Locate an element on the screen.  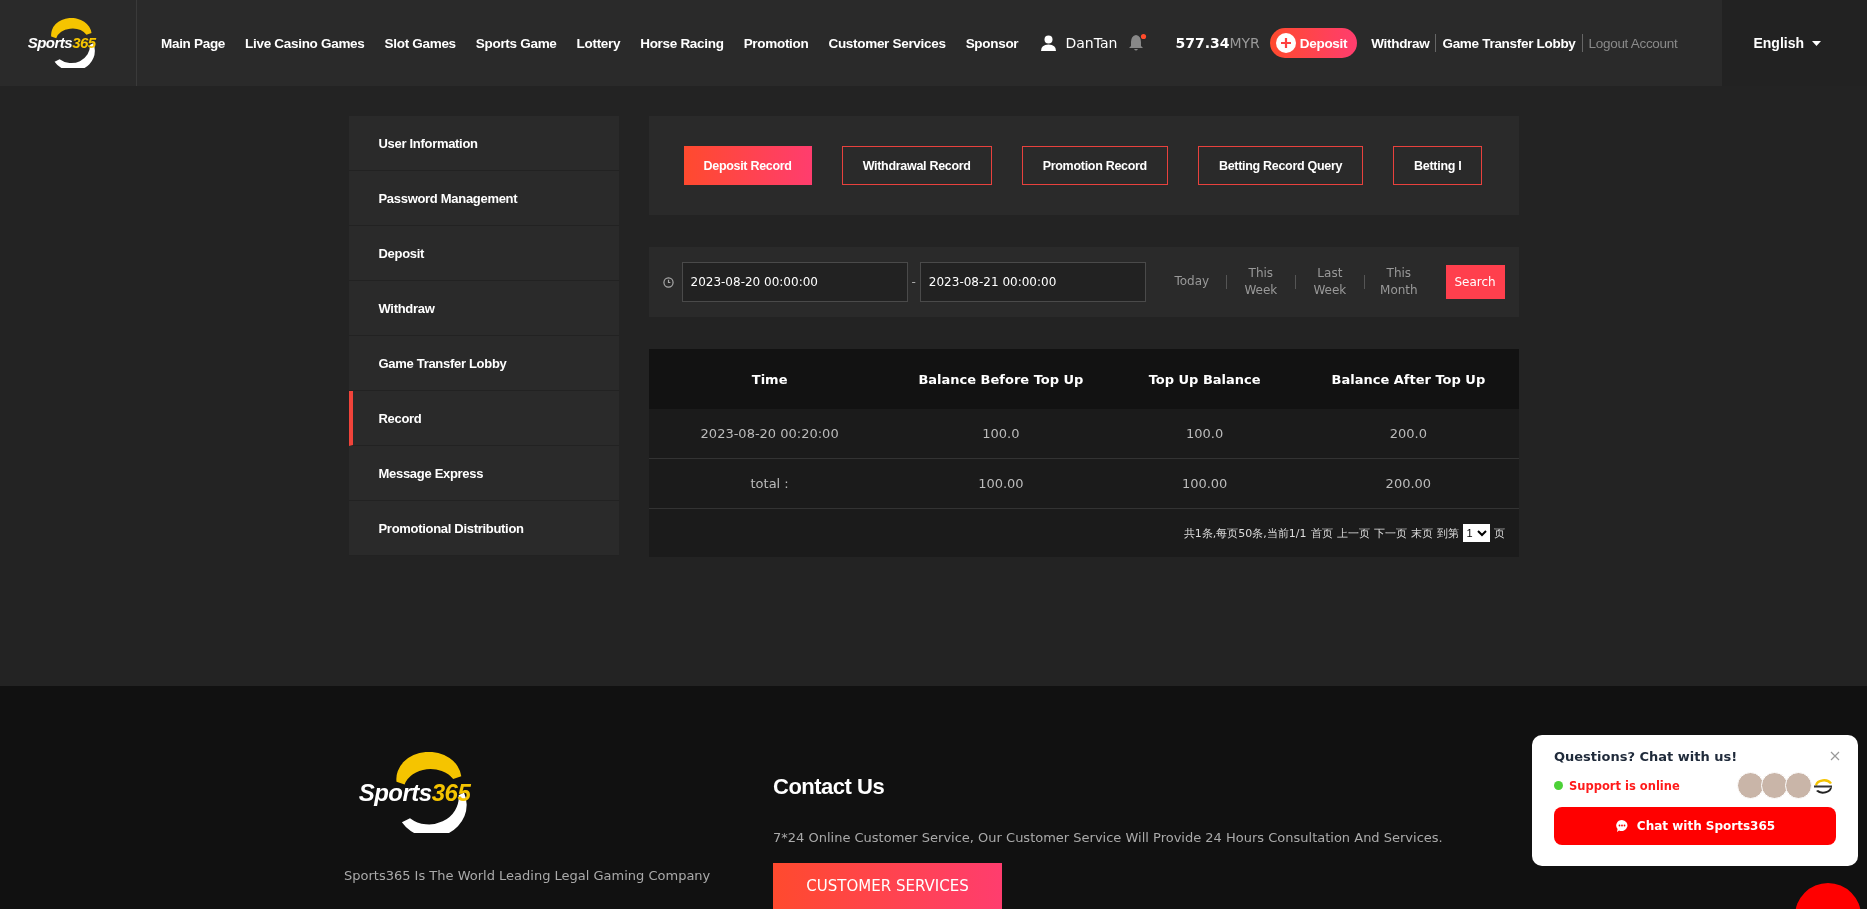
table-cell-text: total : is located at coordinates (769, 483).